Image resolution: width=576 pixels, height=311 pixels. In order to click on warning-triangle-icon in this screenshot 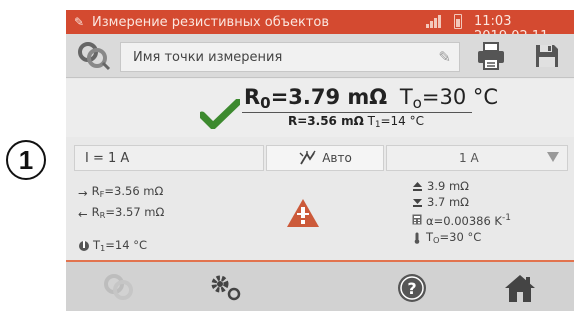, I will do `click(303, 213)`.